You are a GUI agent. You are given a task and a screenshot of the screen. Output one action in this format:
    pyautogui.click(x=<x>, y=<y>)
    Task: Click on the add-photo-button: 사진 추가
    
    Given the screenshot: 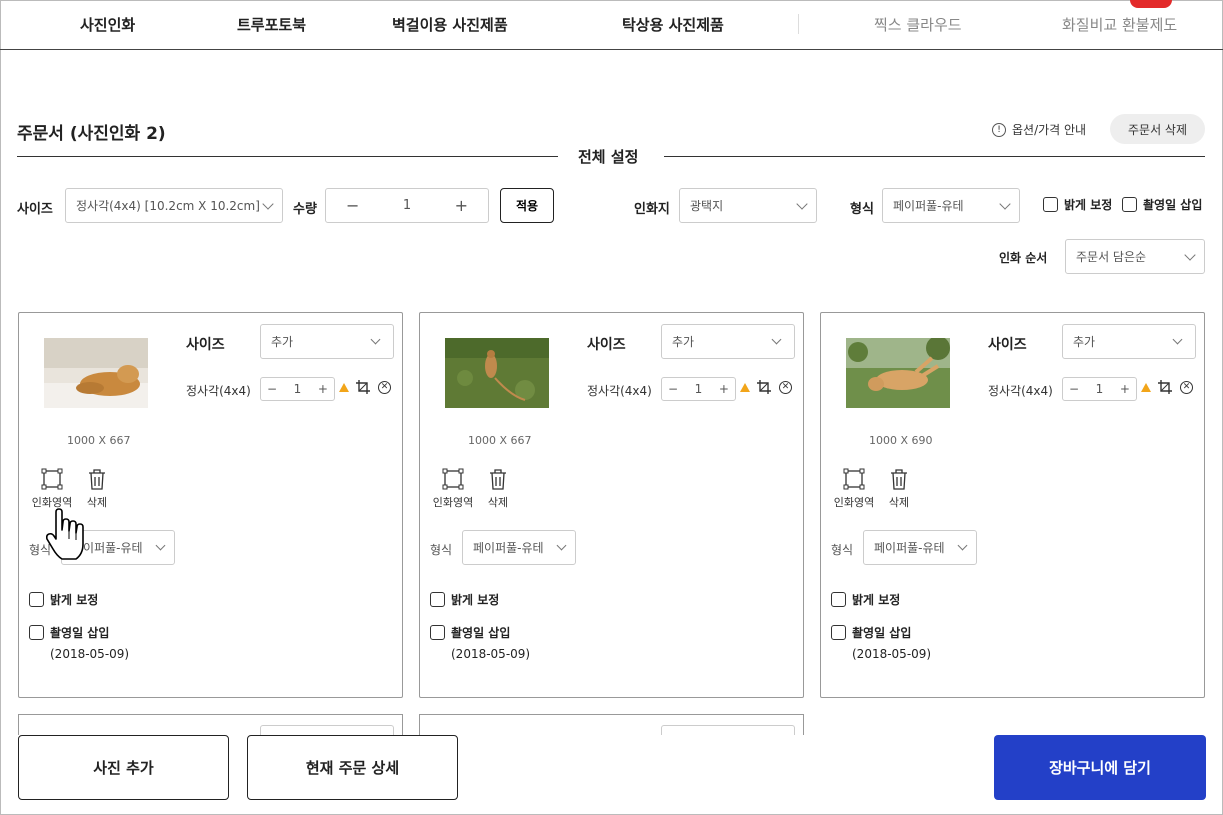 What is the action you would take?
    pyautogui.click(x=123, y=767)
    